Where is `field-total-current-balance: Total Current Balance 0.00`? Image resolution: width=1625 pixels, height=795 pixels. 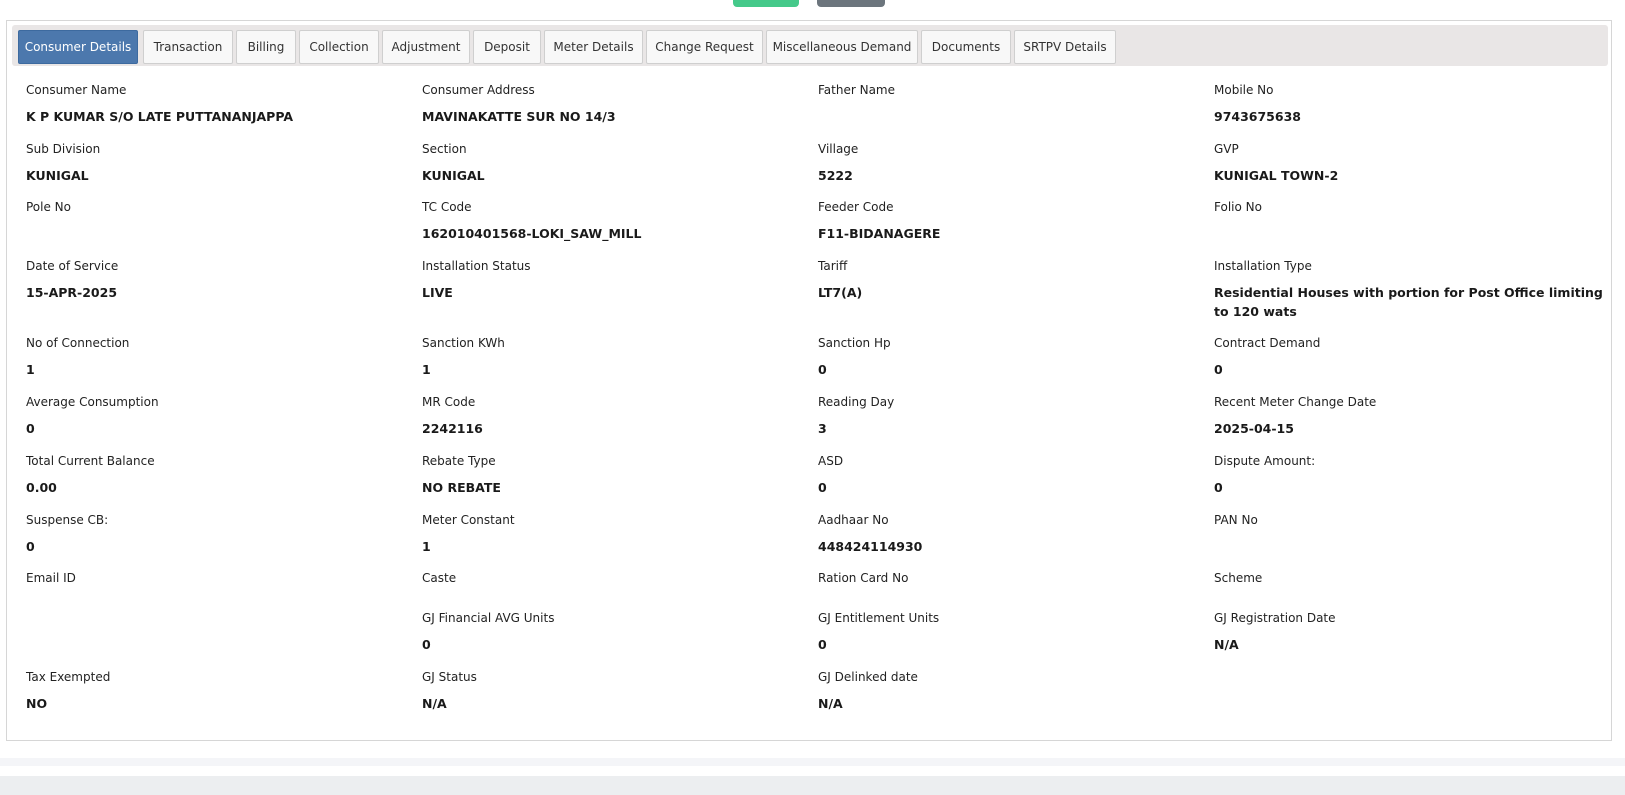 field-total-current-balance: Total Current Balance 0.00 is located at coordinates (216, 475).